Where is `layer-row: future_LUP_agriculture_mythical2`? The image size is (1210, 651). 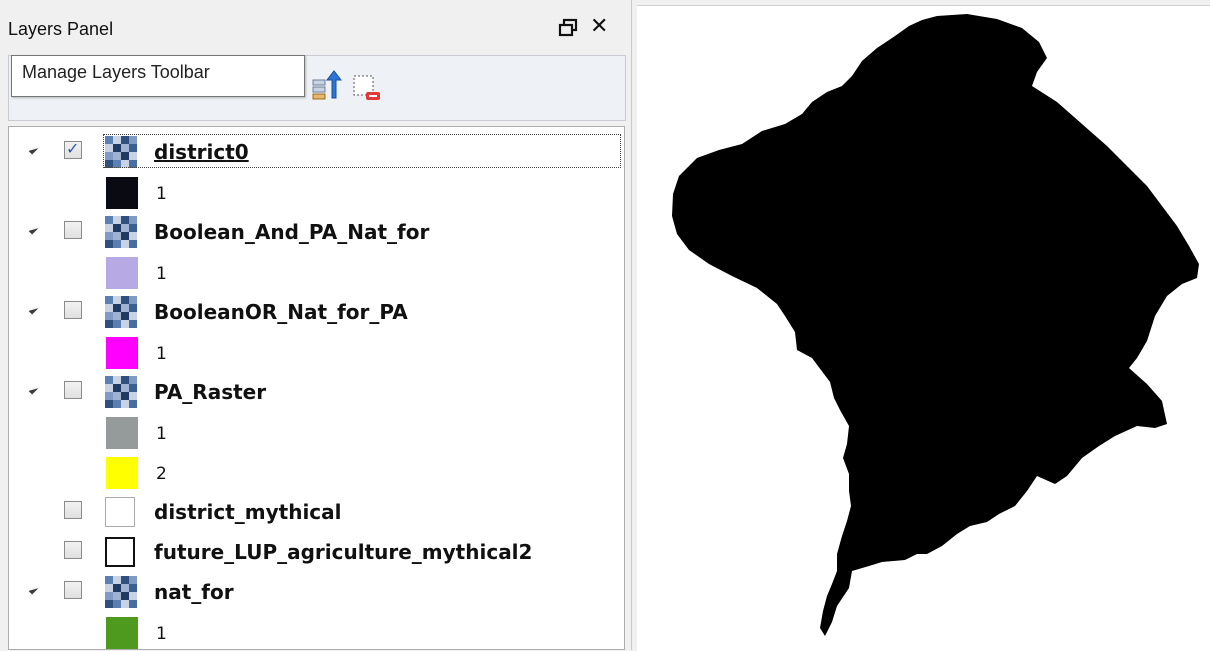 layer-row: future_LUP_agriculture_mythical2 is located at coordinates (316, 552).